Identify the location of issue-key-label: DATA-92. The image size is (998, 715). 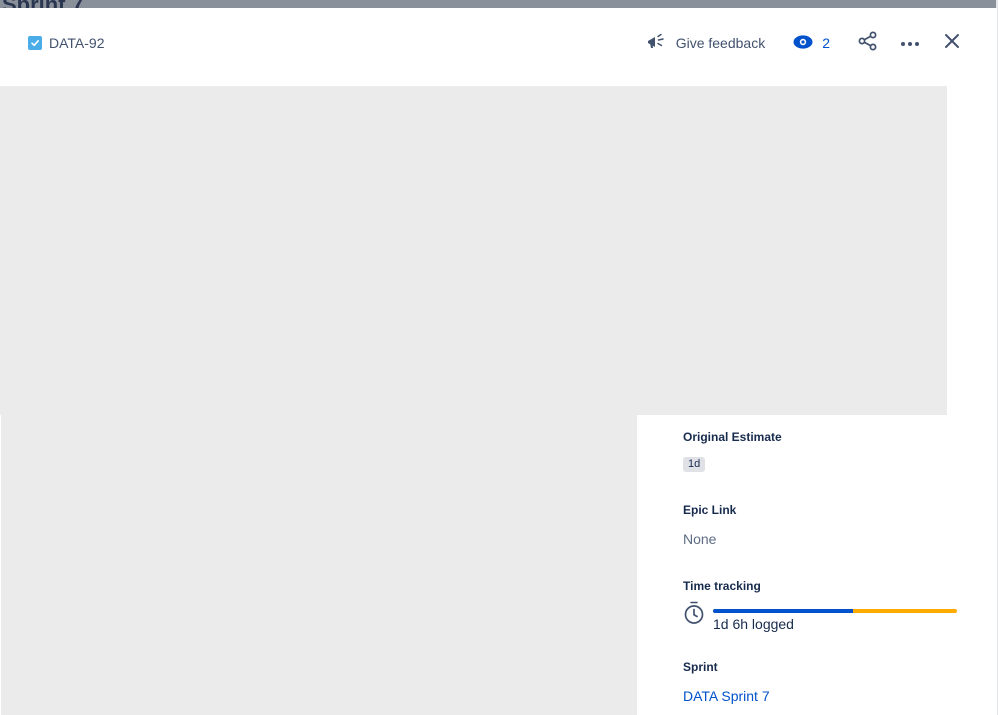
(77, 43).